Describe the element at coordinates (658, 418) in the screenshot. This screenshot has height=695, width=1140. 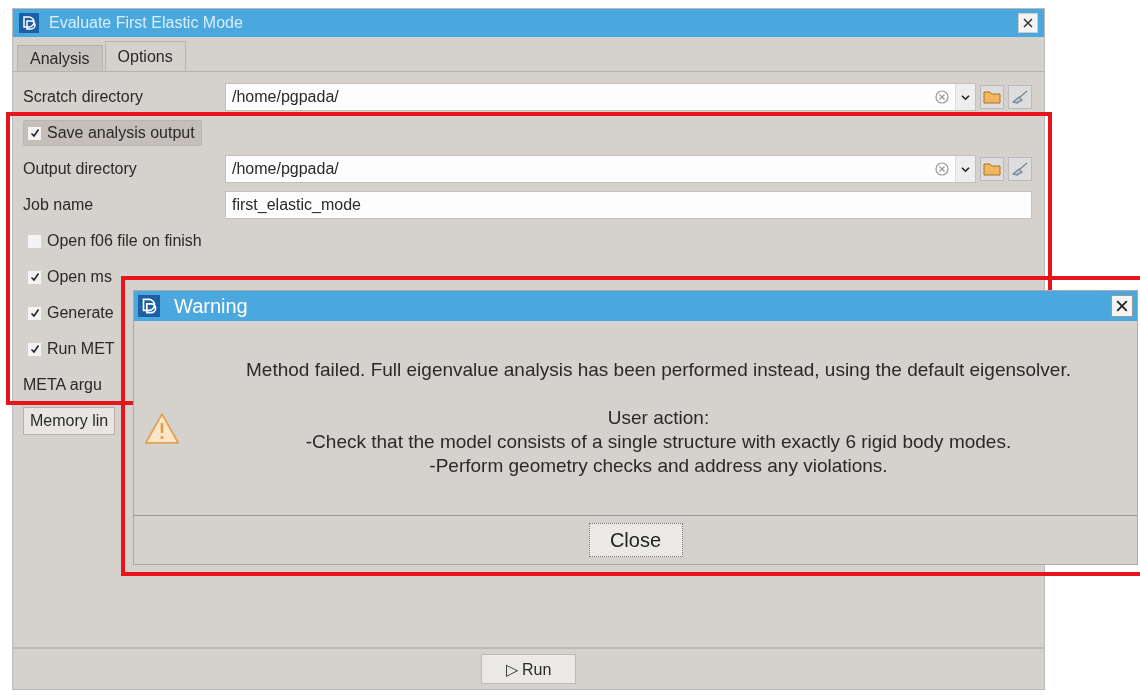
I see `message-text: User action:` at that location.